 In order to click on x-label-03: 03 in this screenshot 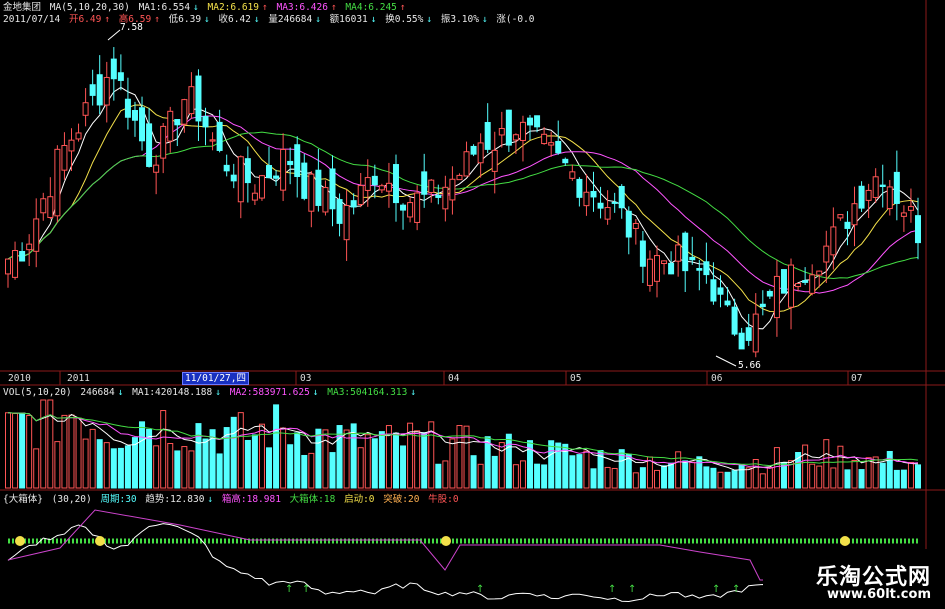, I will do `click(306, 378)`.